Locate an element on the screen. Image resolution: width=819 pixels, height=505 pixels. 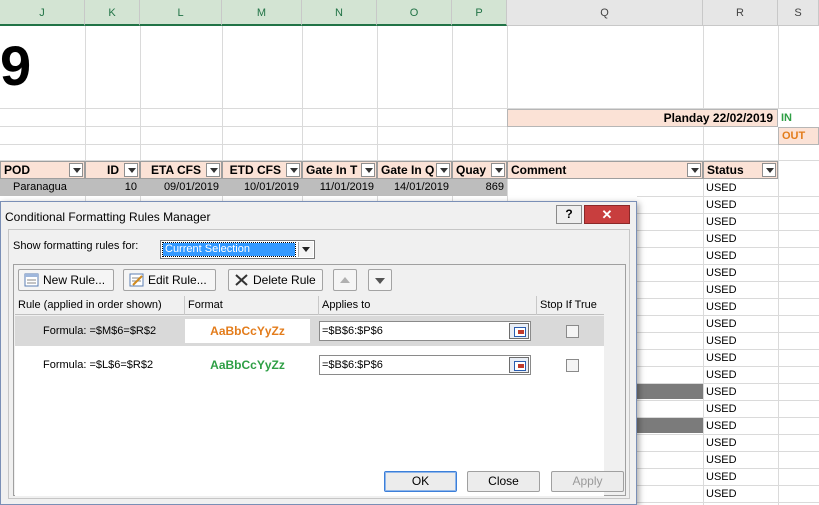
header-gate-in-q: Gate In Q is located at coordinates (414, 170).